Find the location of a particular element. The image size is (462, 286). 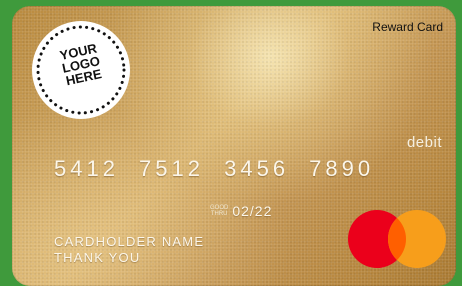

logo-badge: YOUR LOGO HERE is located at coordinates (81, 70).